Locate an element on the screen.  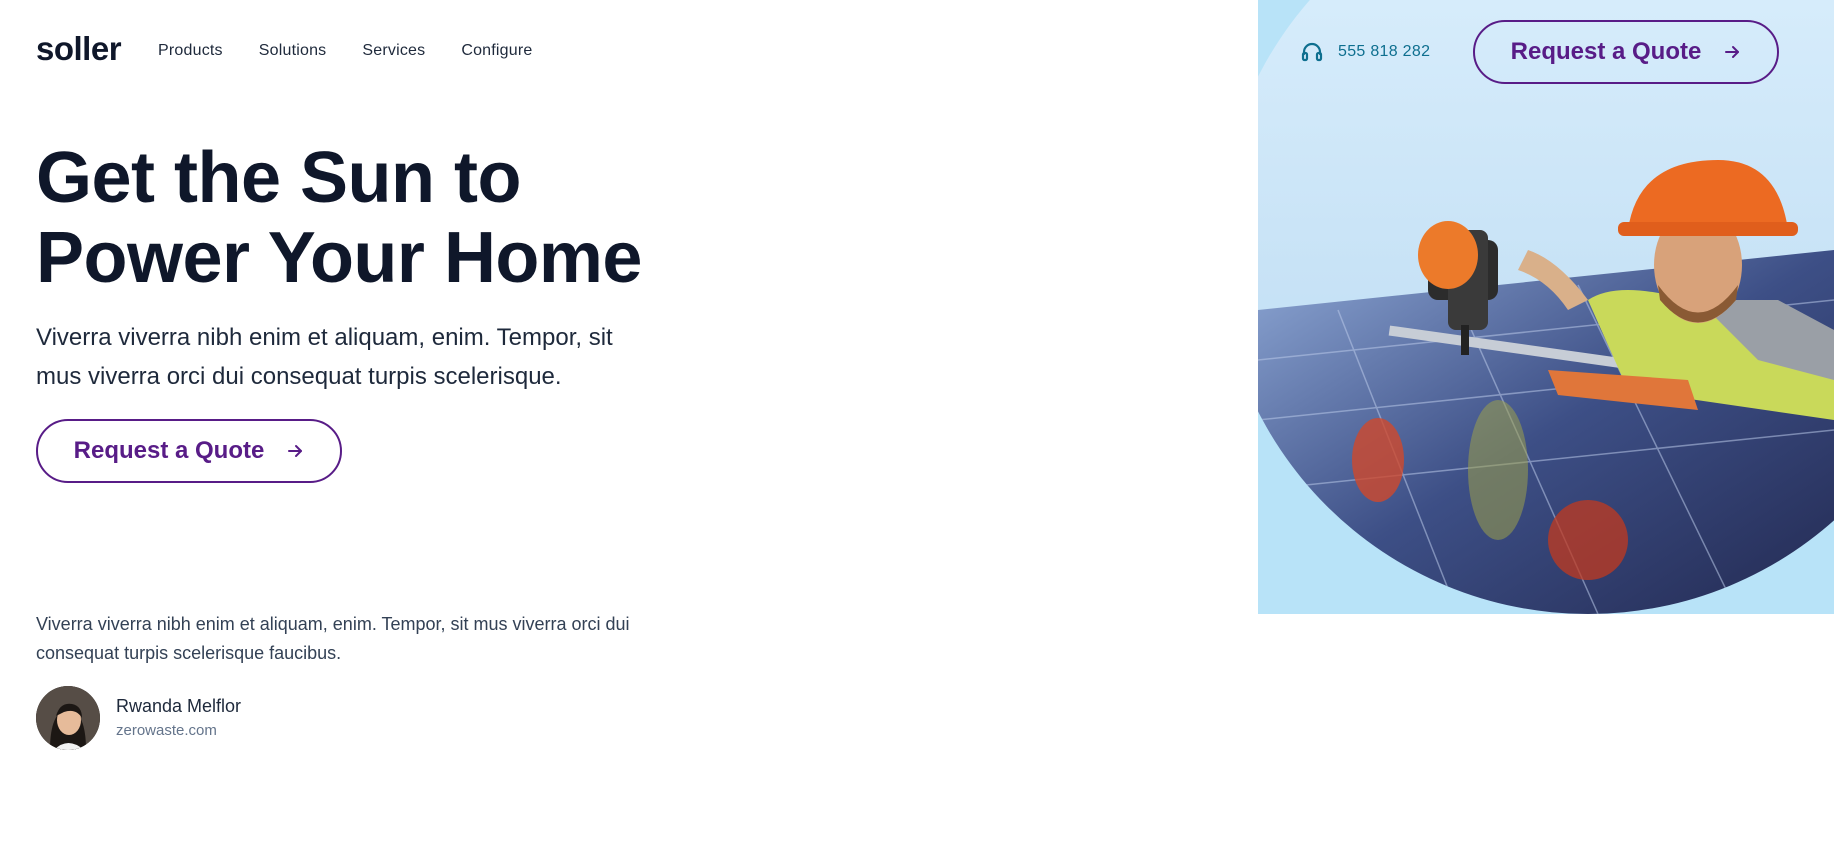
hero-request-quote-label: Request a Quote is located at coordinates (169, 450).